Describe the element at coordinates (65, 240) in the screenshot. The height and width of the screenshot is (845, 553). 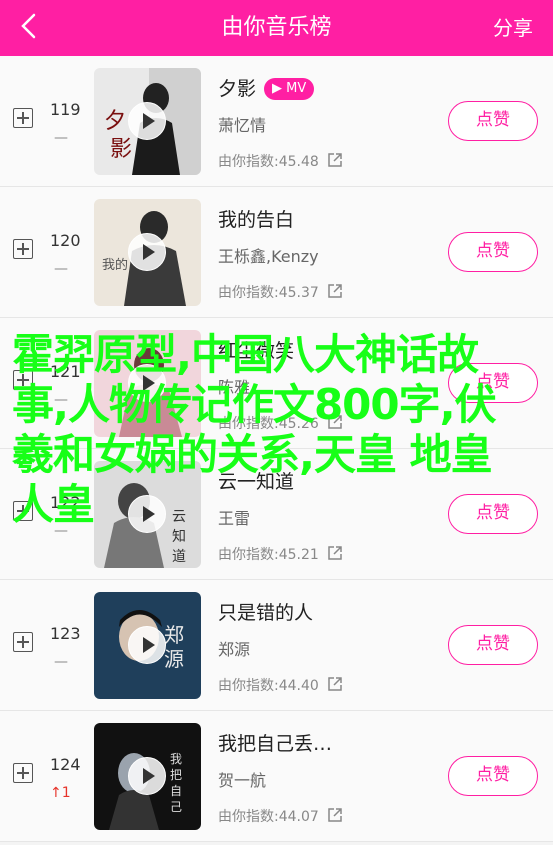
I see `rank-number: 120` at that location.